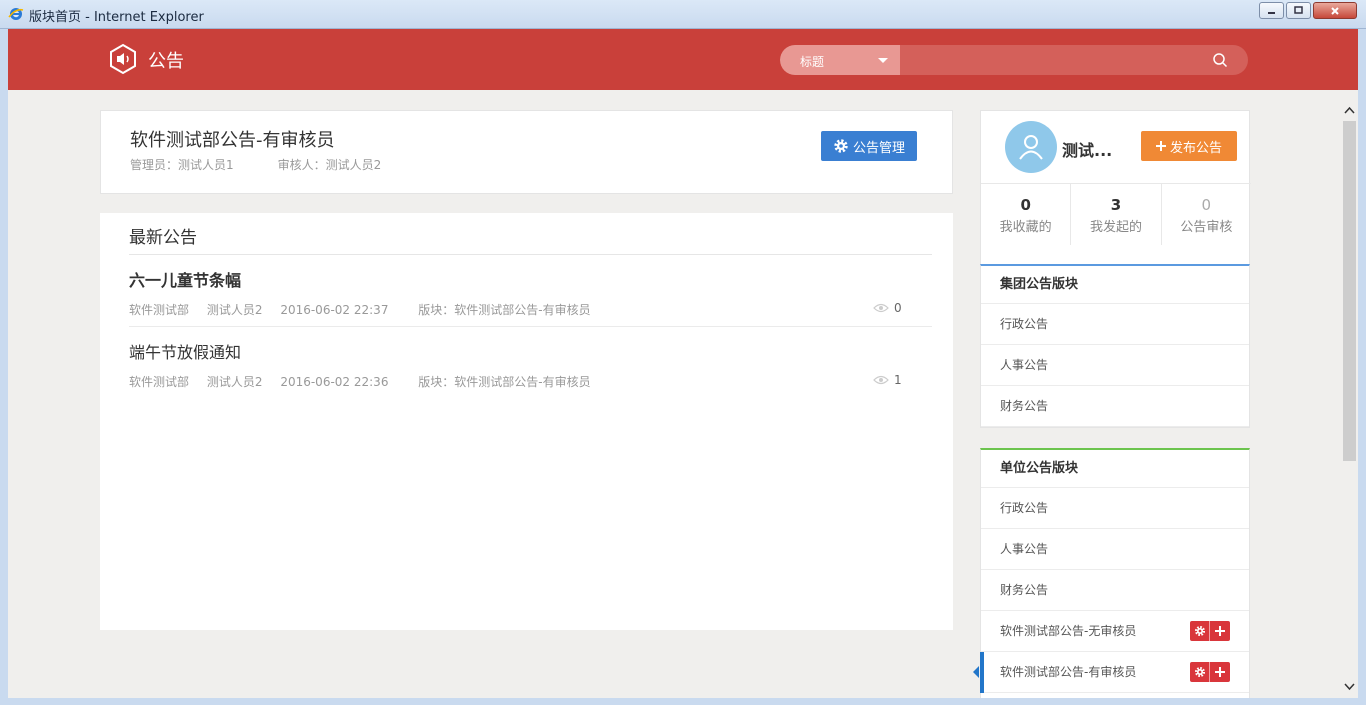 The width and height of the screenshot is (1366, 705). Describe the element at coordinates (185, 279) in the screenshot. I see `announcement-title: 六一儿童节条幅` at that location.